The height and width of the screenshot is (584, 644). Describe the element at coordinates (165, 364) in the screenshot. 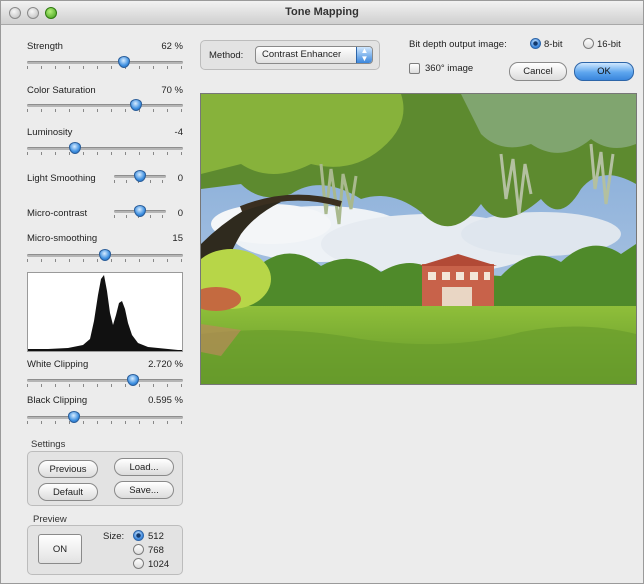

I see `white-clipping-value: 2.720 %` at that location.